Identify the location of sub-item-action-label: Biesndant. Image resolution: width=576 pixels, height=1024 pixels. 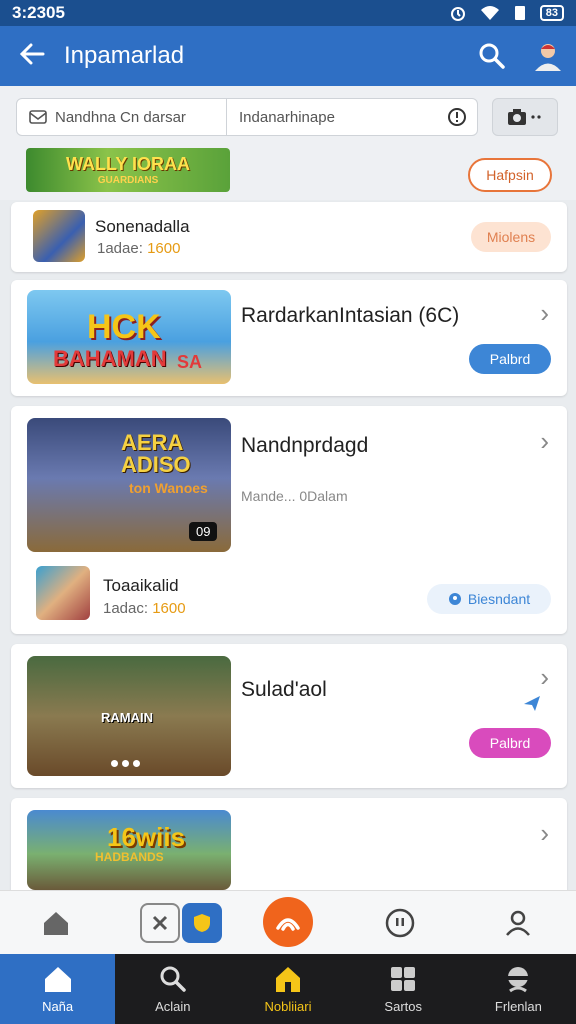
(499, 599).